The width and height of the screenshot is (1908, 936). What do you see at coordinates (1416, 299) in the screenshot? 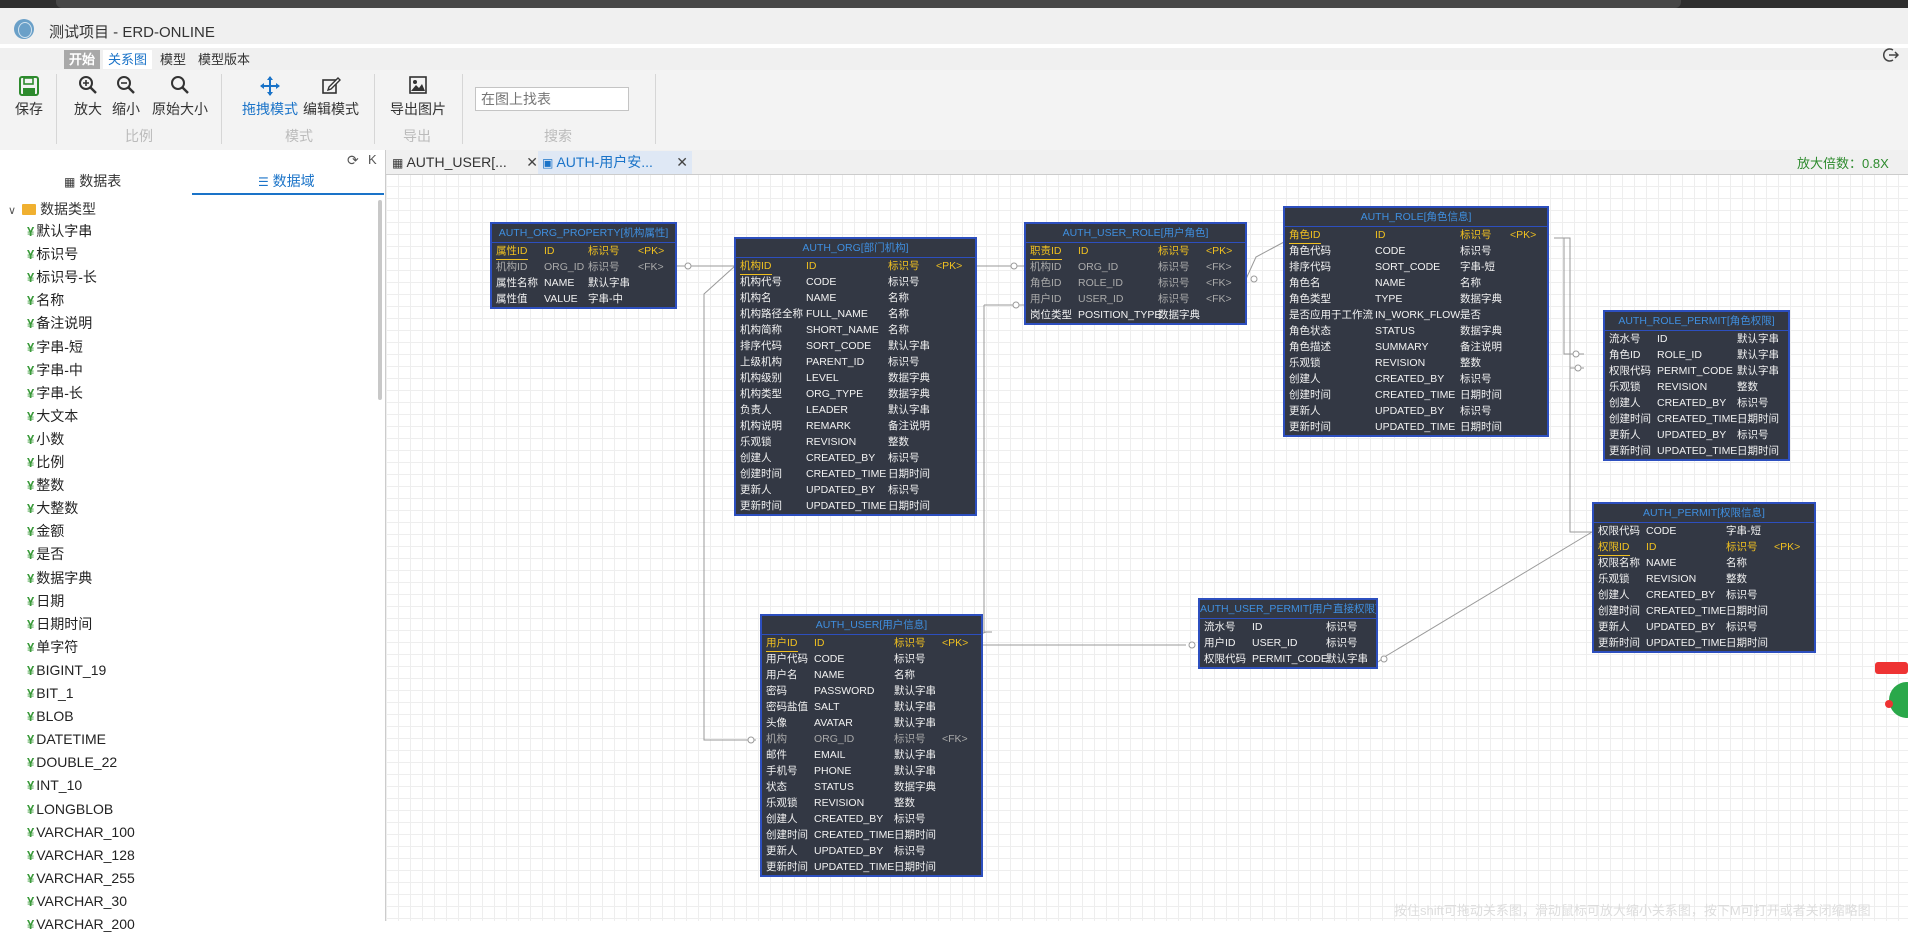
I see `entity-field-row: 角色类型 TYPE 数据字典` at bounding box center [1416, 299].